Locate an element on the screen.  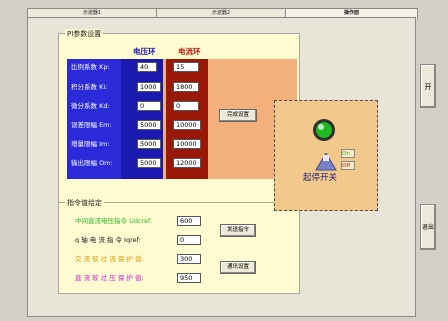
iqref-label: q 轴 电 流 指 令 Iqref: is located at coordinates (108, 240).